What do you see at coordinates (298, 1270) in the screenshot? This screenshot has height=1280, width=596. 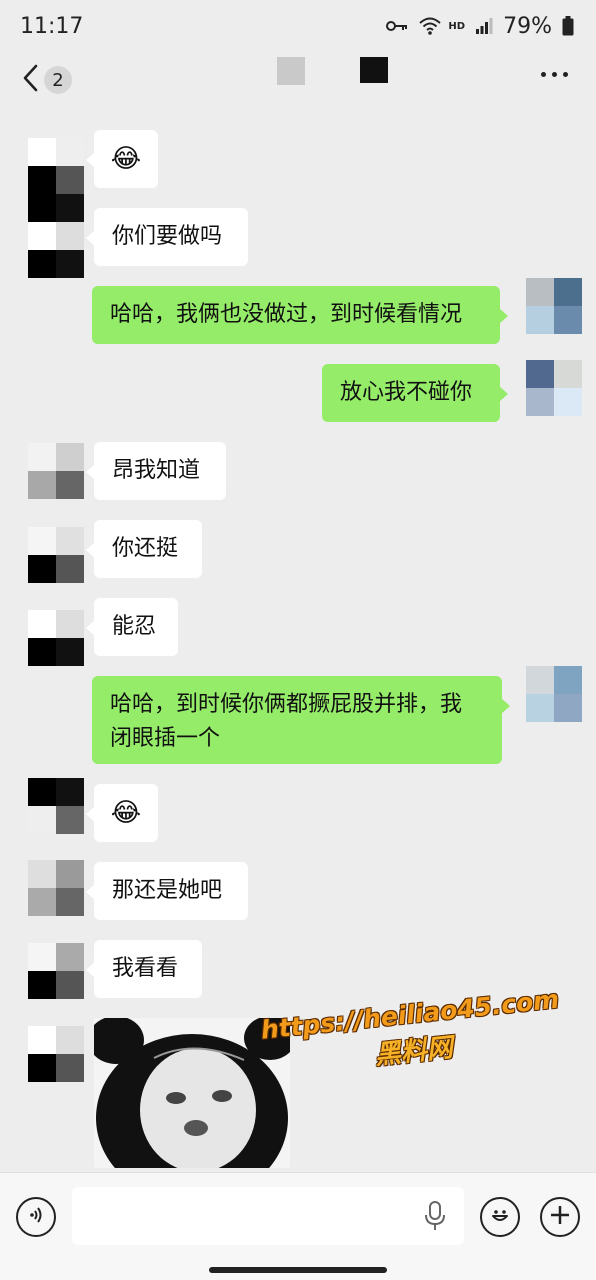 I see `home-indicator` at bounding box center [298, 1270].